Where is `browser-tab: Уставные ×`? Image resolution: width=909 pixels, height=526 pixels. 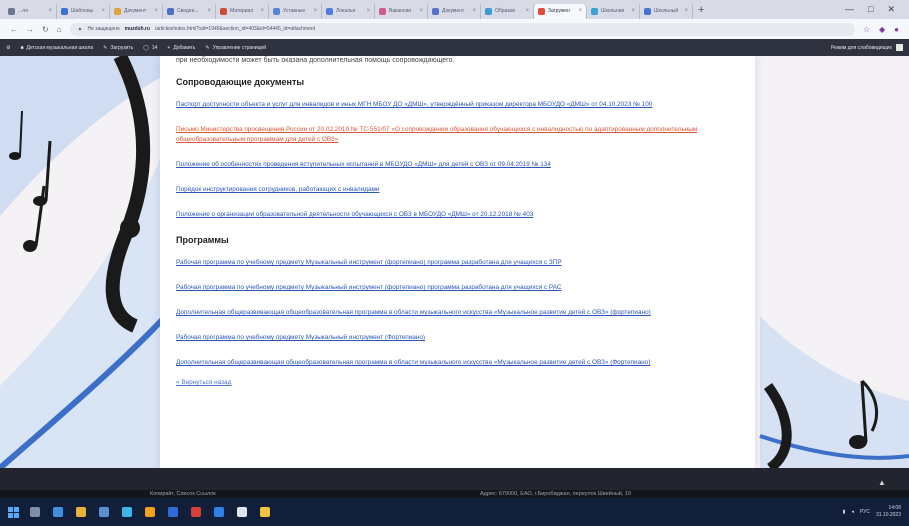 browser-tab: Уставные × is located at coordinates (295, 11).